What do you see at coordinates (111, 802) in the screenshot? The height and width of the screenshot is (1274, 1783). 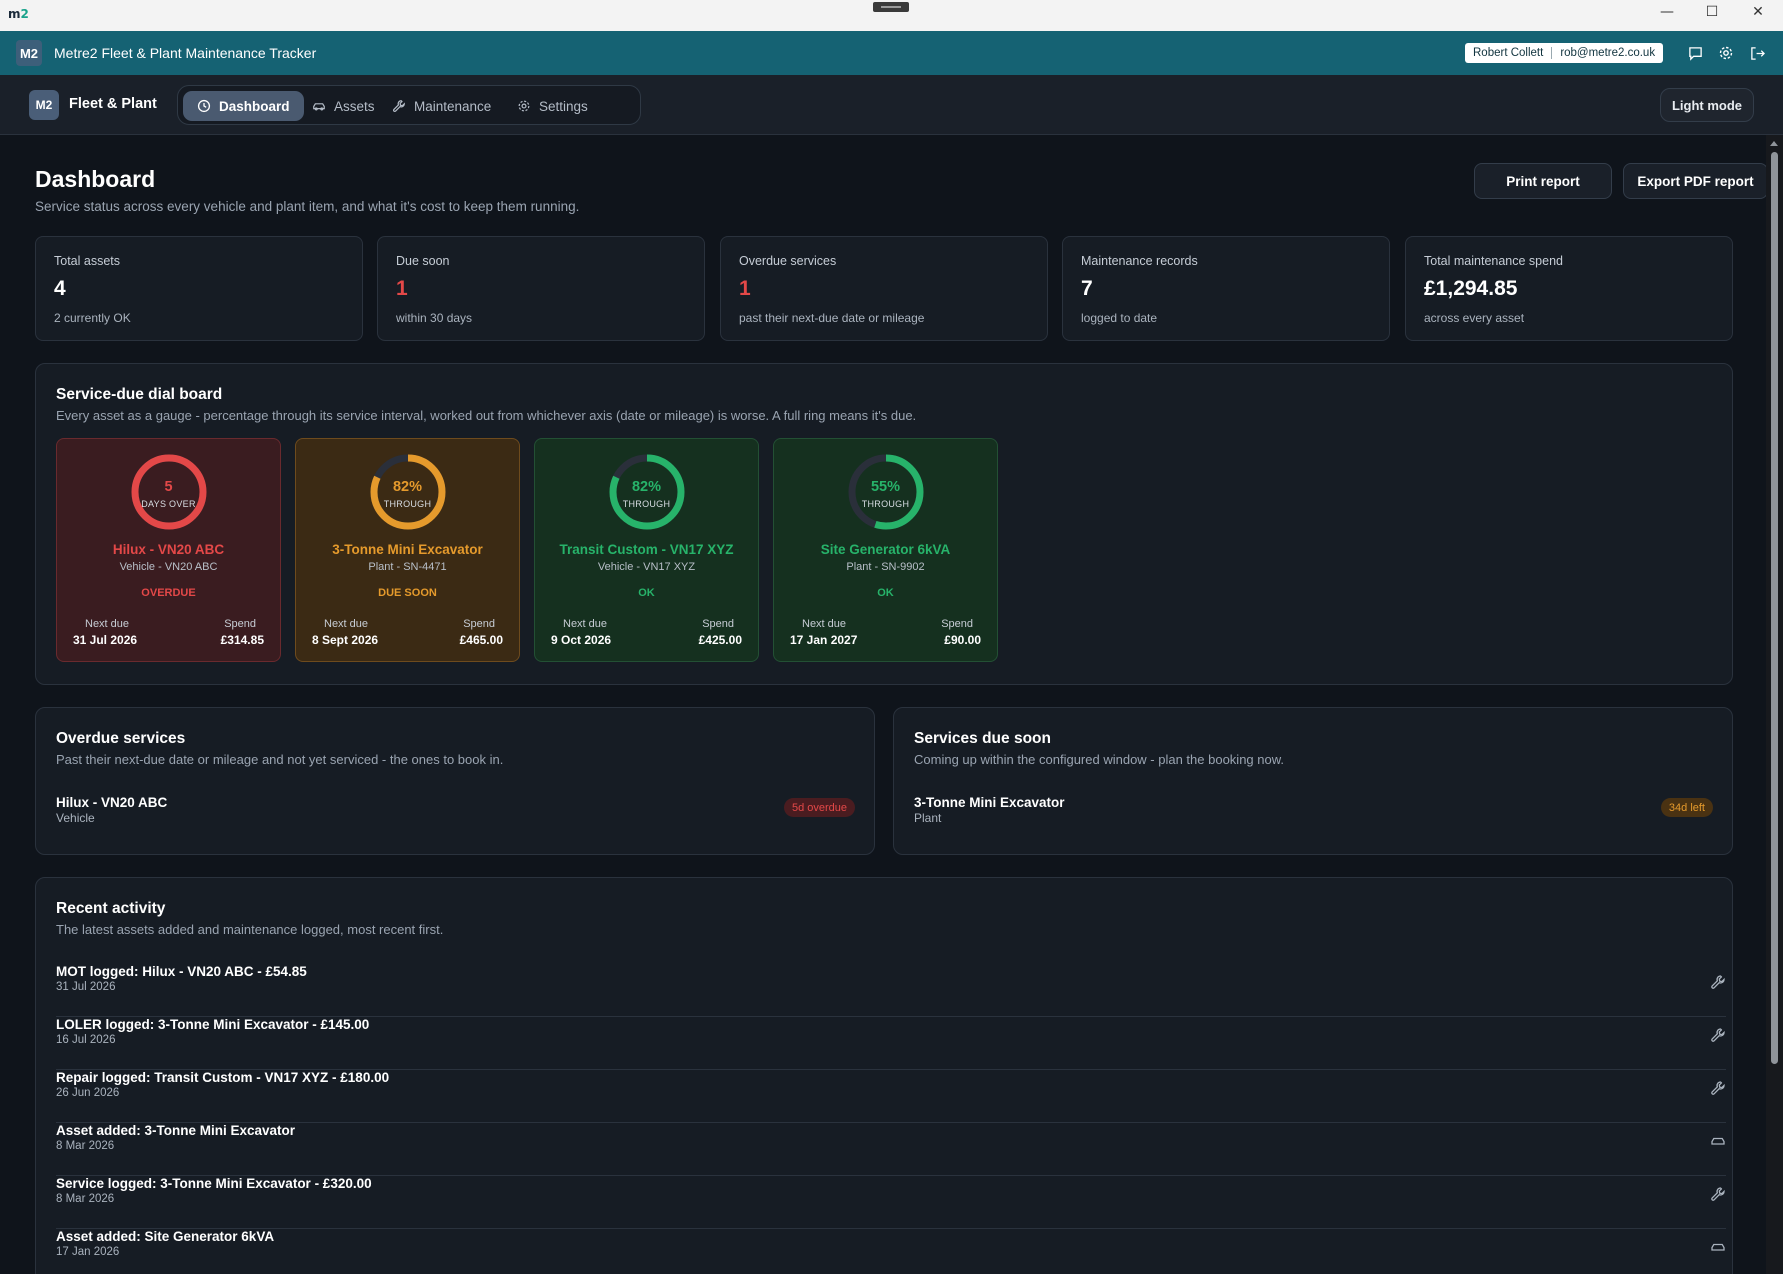 I see `overdue-item-name: Hilux - VN20 ABC` at bounding box center [111, 802].